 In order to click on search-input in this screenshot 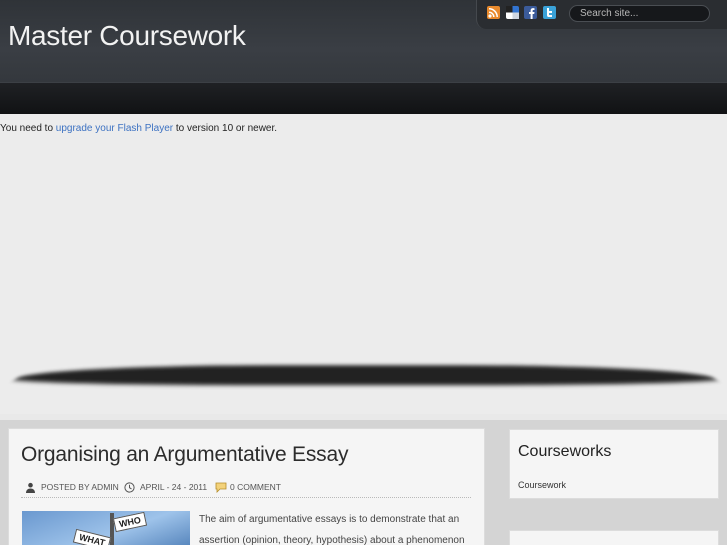, I will do `click(639, 13)`.